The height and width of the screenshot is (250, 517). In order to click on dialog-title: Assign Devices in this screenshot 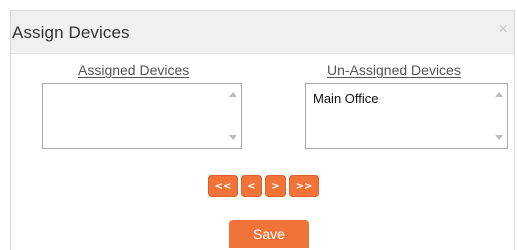, I will do `click(71, 32)`.